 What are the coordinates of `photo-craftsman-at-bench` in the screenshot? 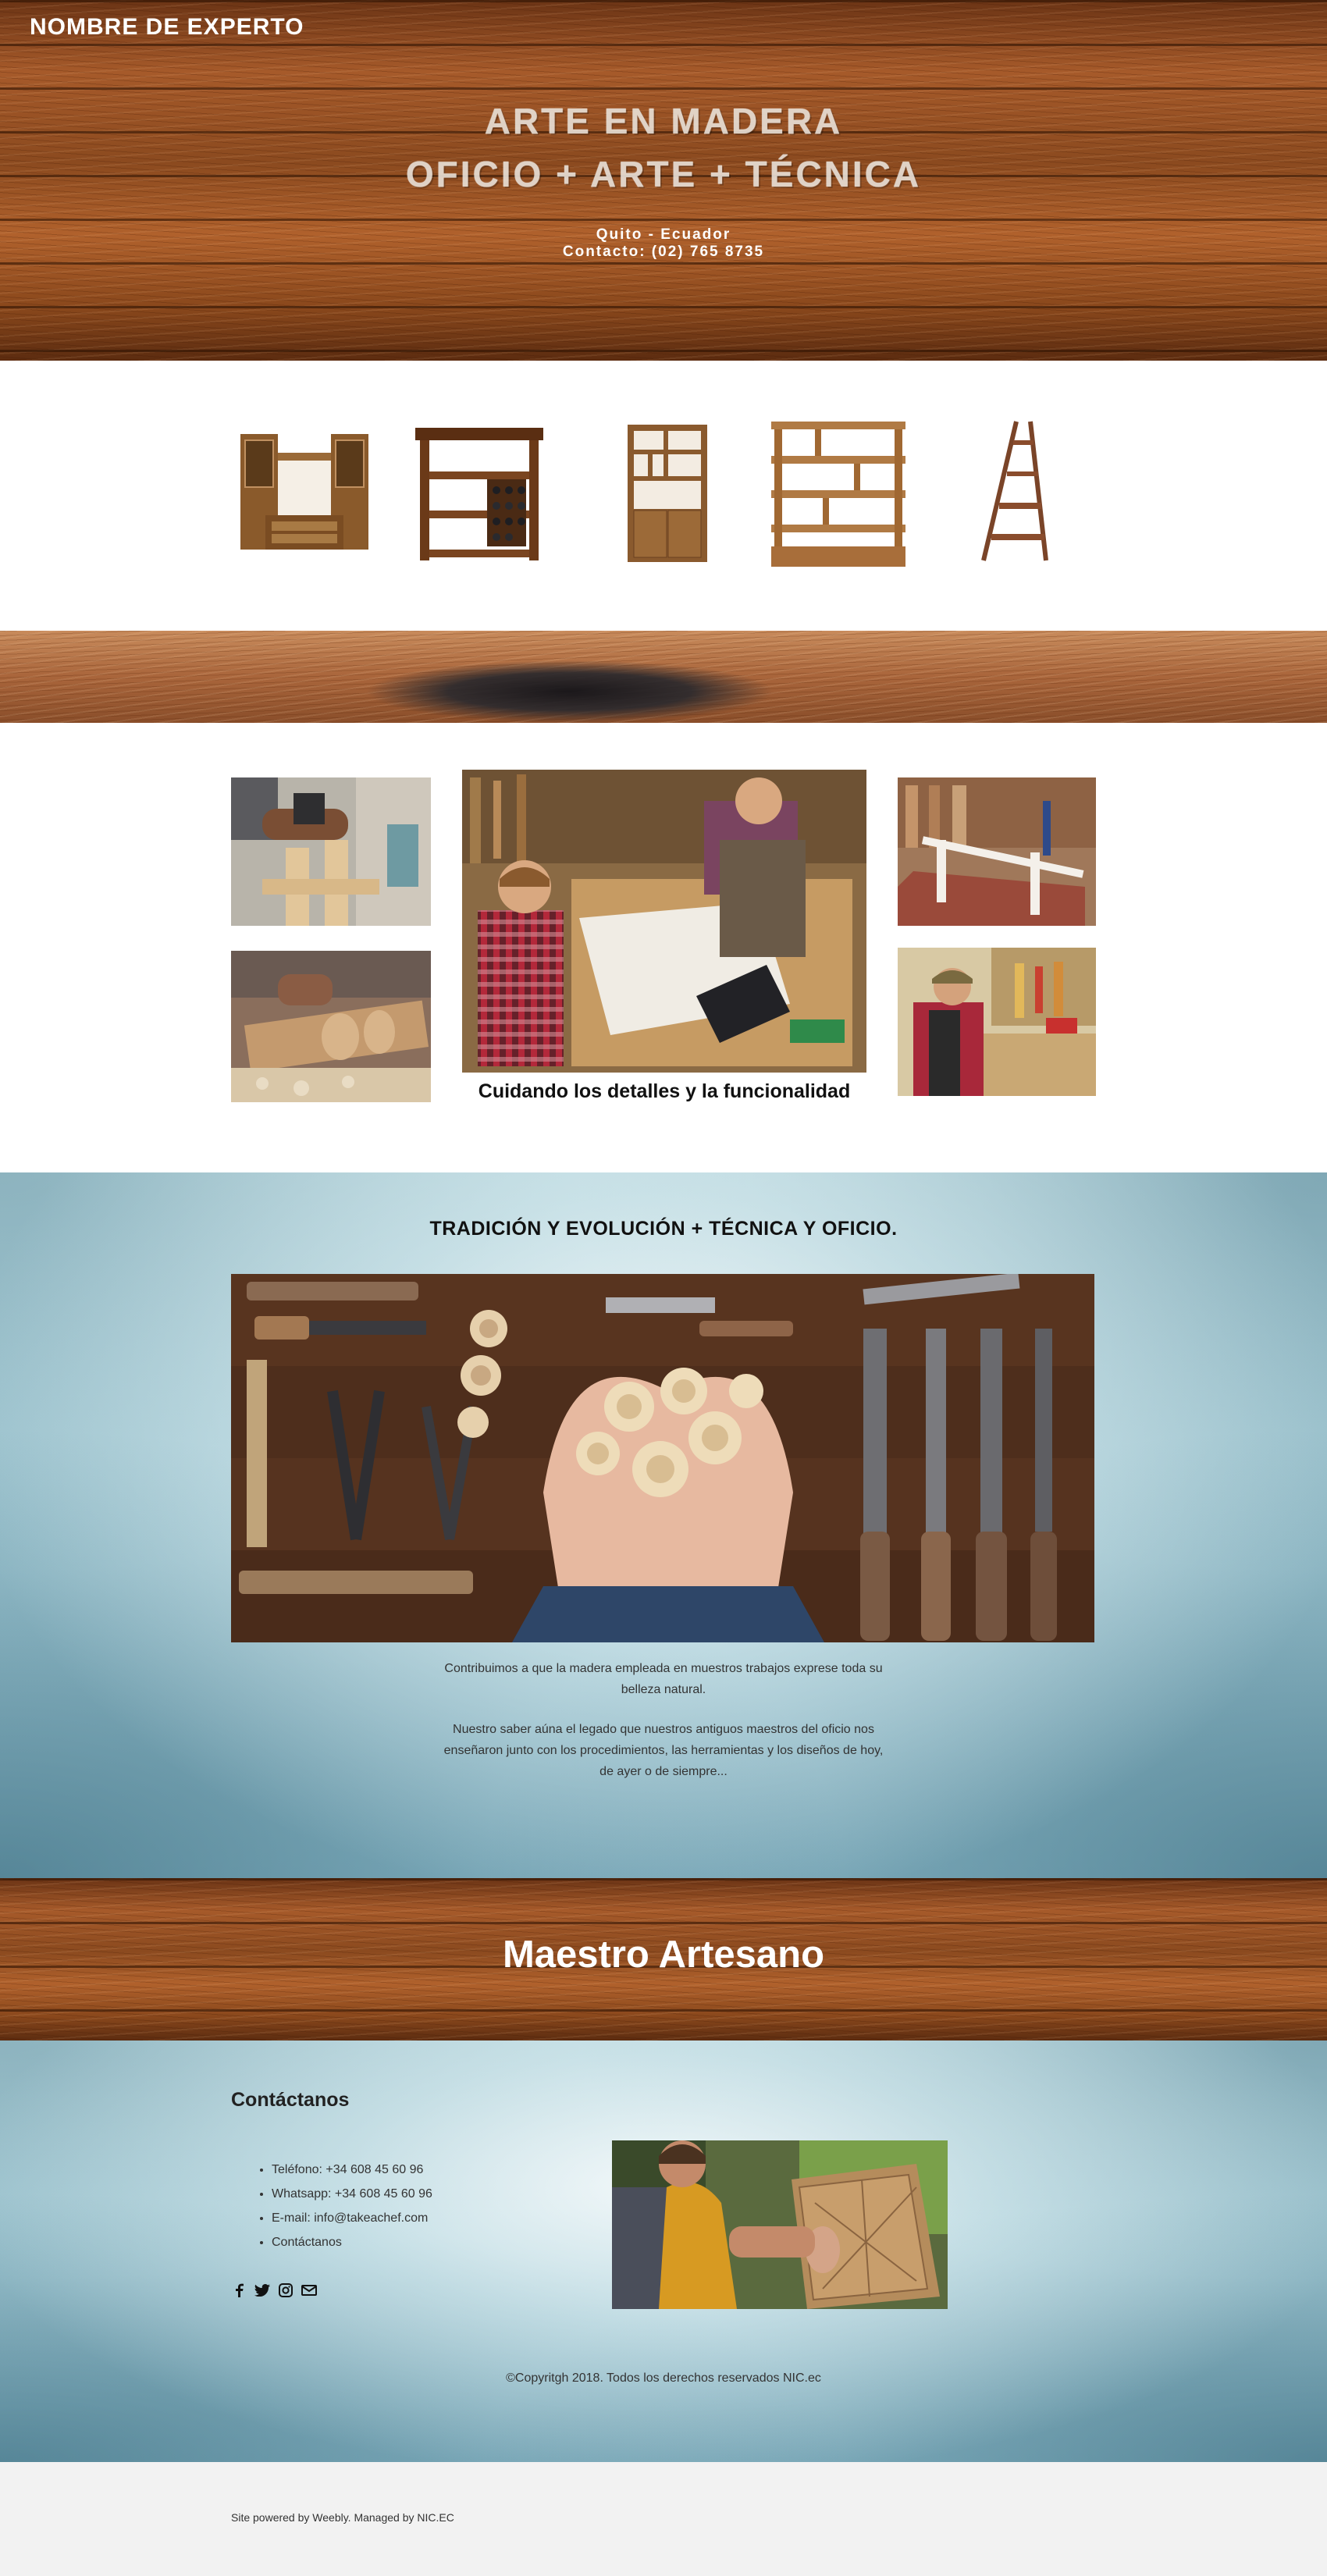 It's located at (997, 1022).